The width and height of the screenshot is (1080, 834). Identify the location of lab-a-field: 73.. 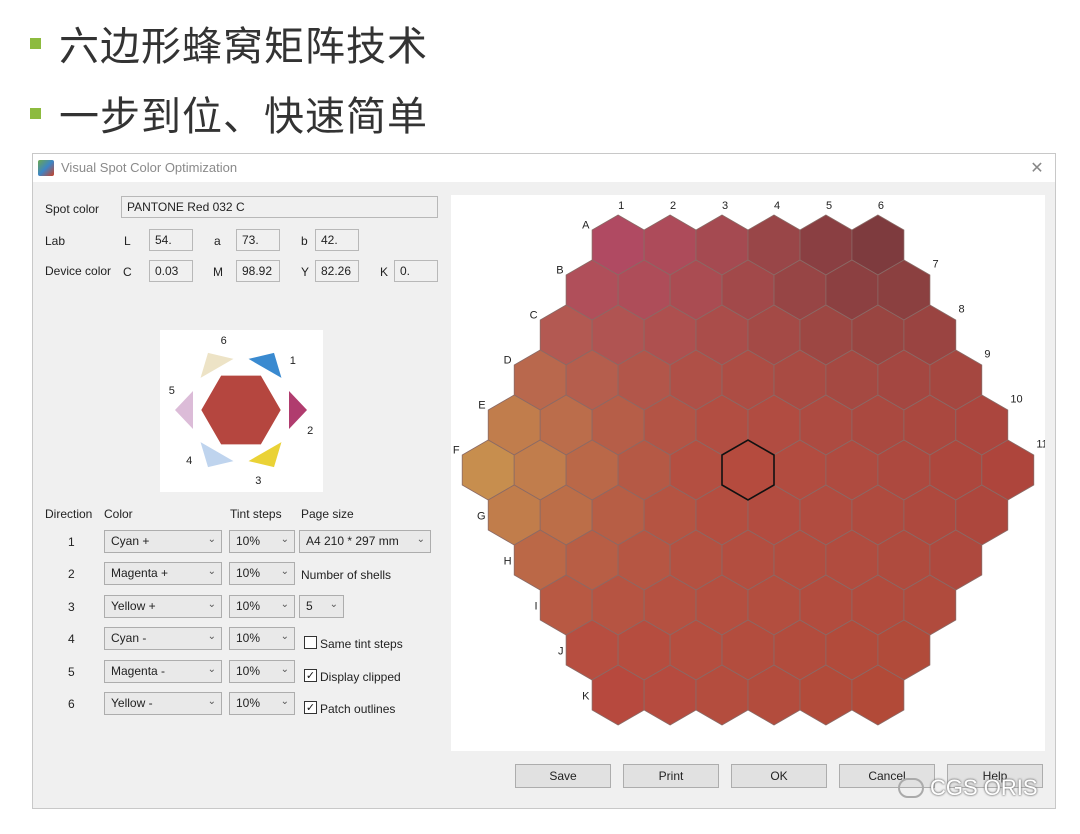
(258, 240).